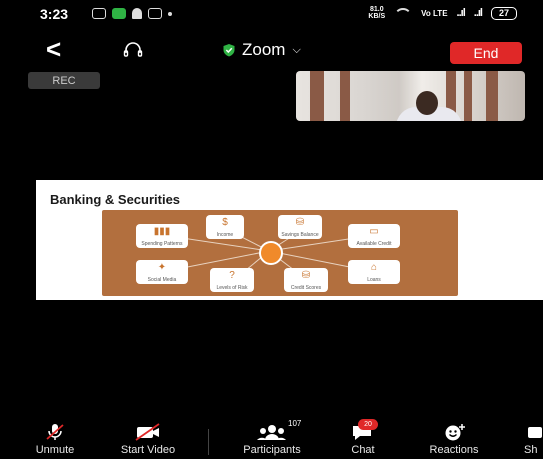  Describe the element at coordinates (170, 13) in the screenshot. I see `more-notifications-dot-icon` at that location.